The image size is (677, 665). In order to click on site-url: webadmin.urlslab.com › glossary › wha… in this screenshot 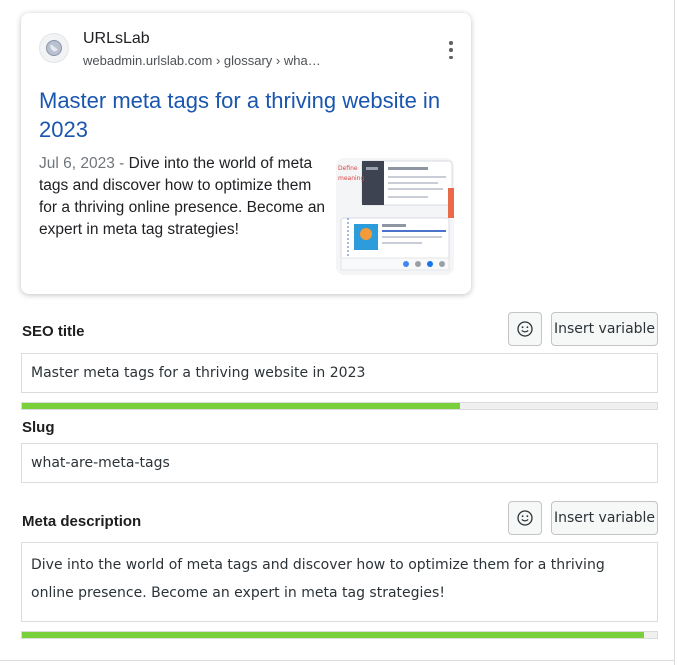, I will do `click(202, 60)`.